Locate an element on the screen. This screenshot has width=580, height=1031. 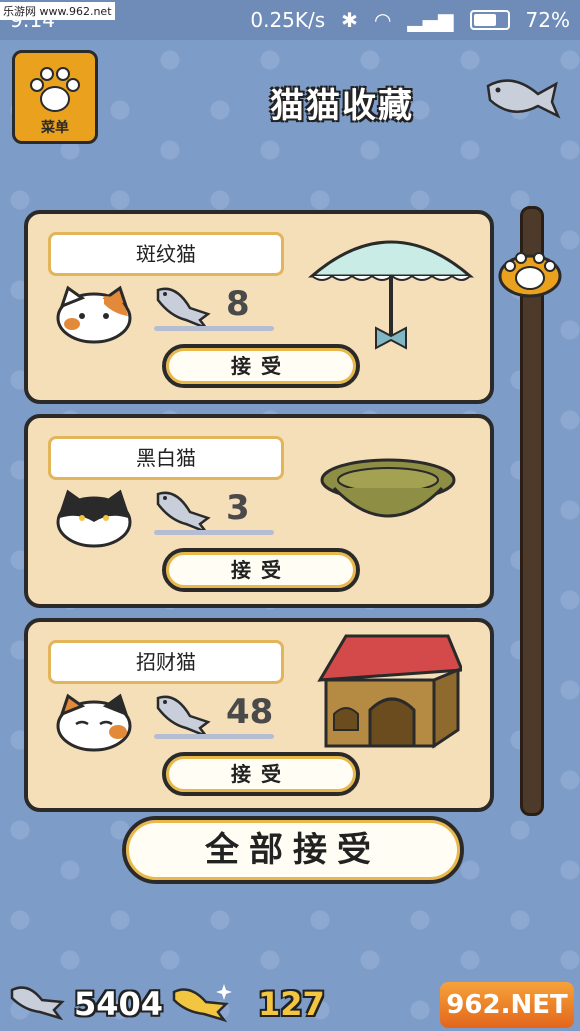
umbrella-icon is located at coordinates (391, 295).